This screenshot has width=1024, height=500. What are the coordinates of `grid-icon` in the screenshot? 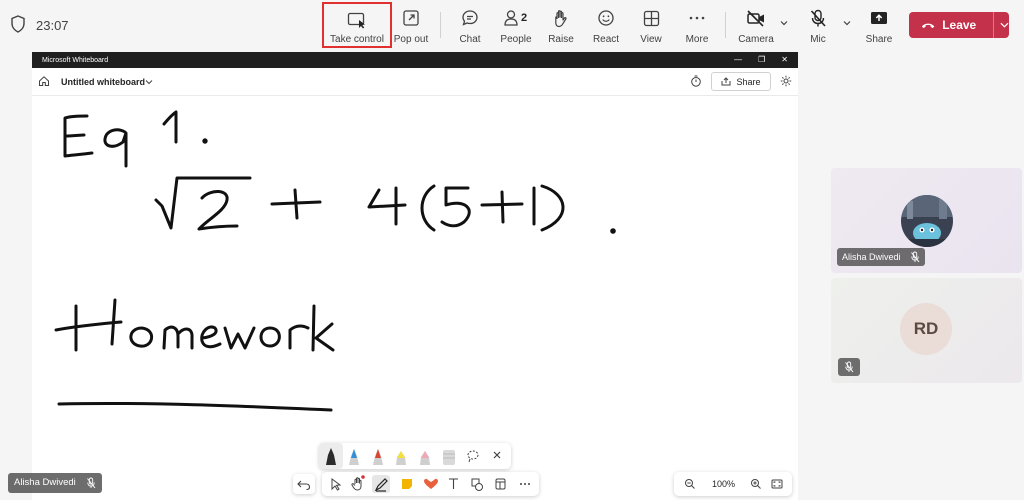 It's located at (651, 18).